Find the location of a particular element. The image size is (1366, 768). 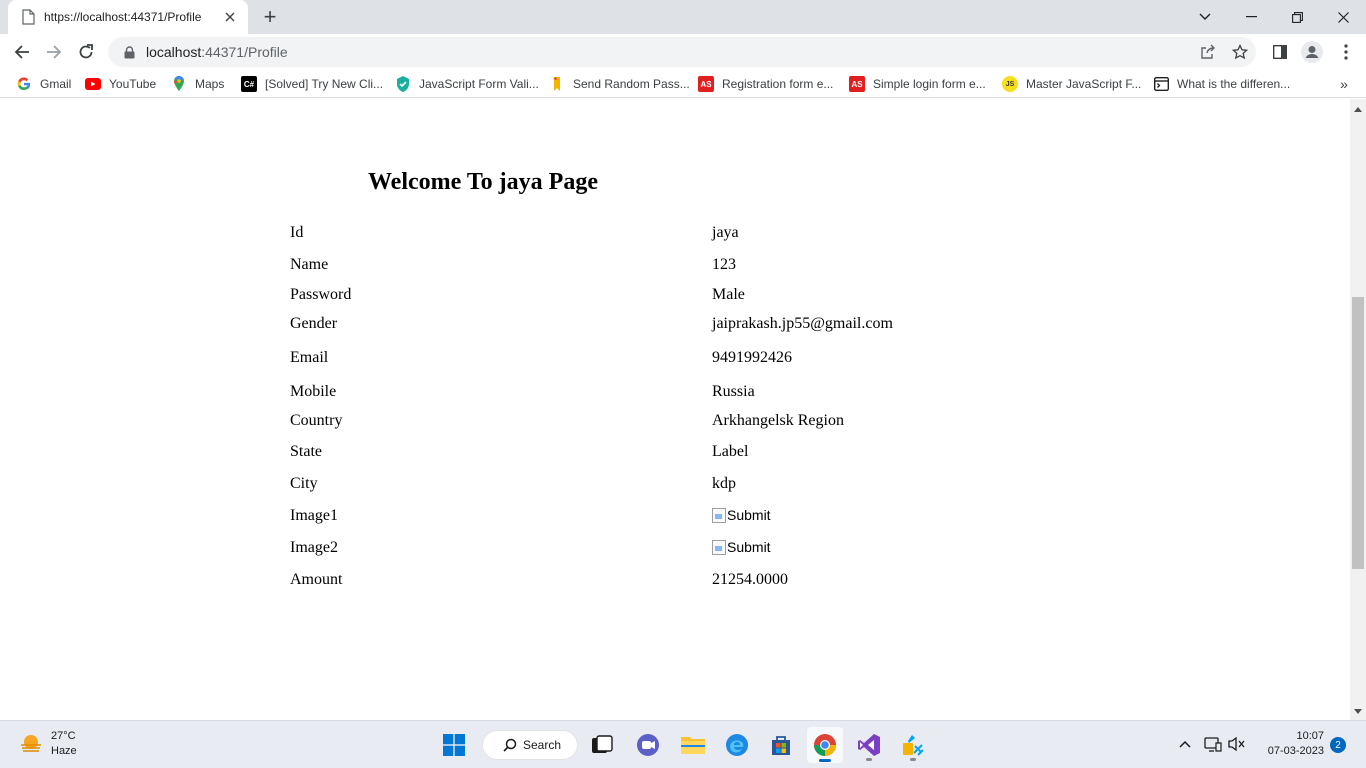

back-arrow-icon is located at coordinates (22, 52).